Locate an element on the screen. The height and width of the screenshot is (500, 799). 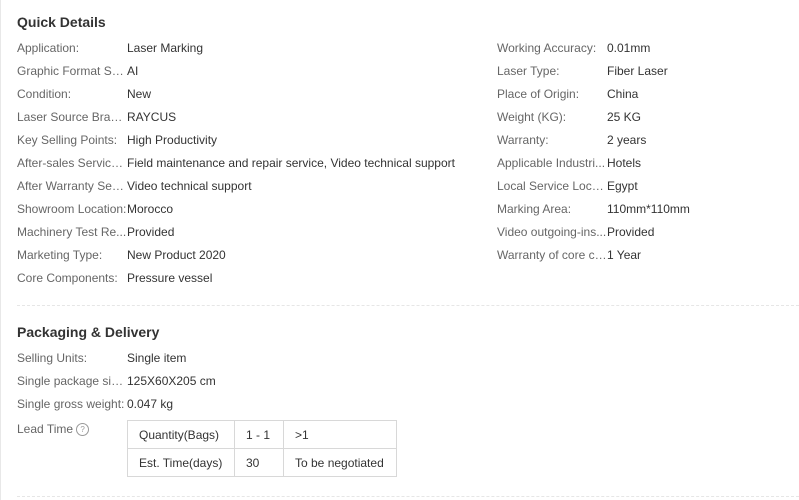
detail-row: Laser Source Brand: RAYCUS is located at coordinates (252, 117).